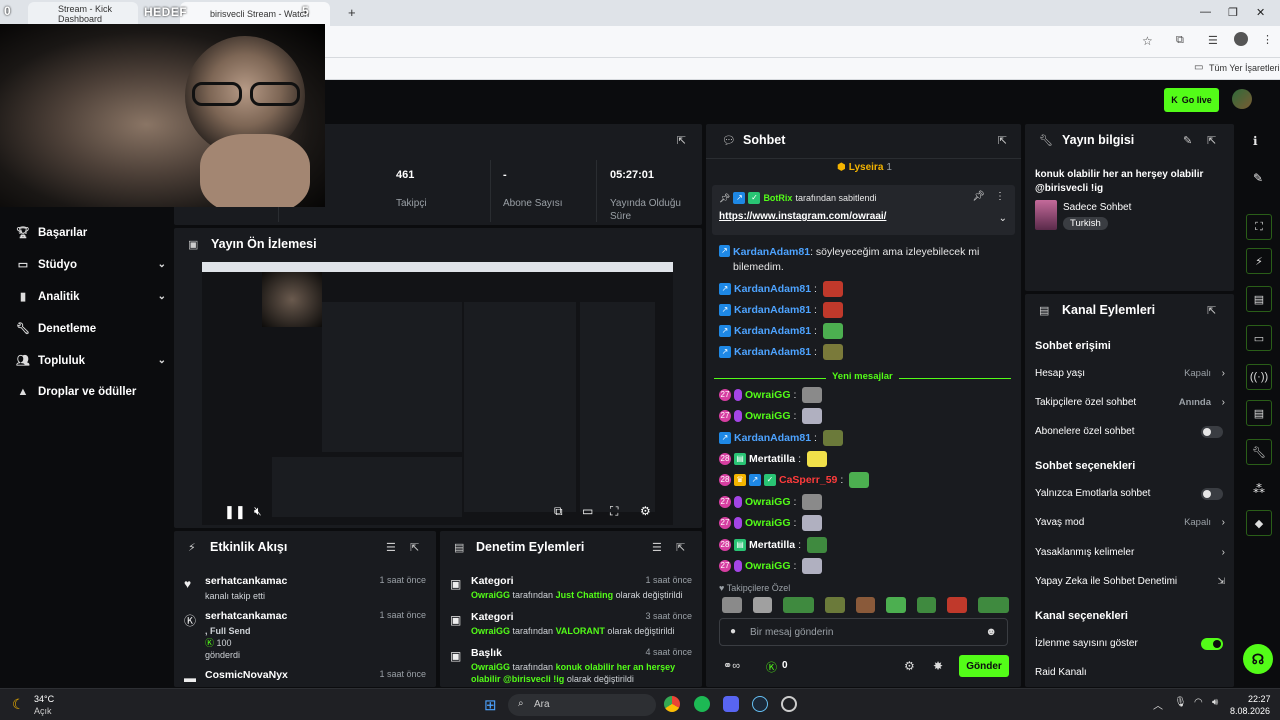 The image size is (1280, 720). Describe the element at coordinates (1085, 223) in the screenshot. I see `tag-pill: Turkish` at that location.